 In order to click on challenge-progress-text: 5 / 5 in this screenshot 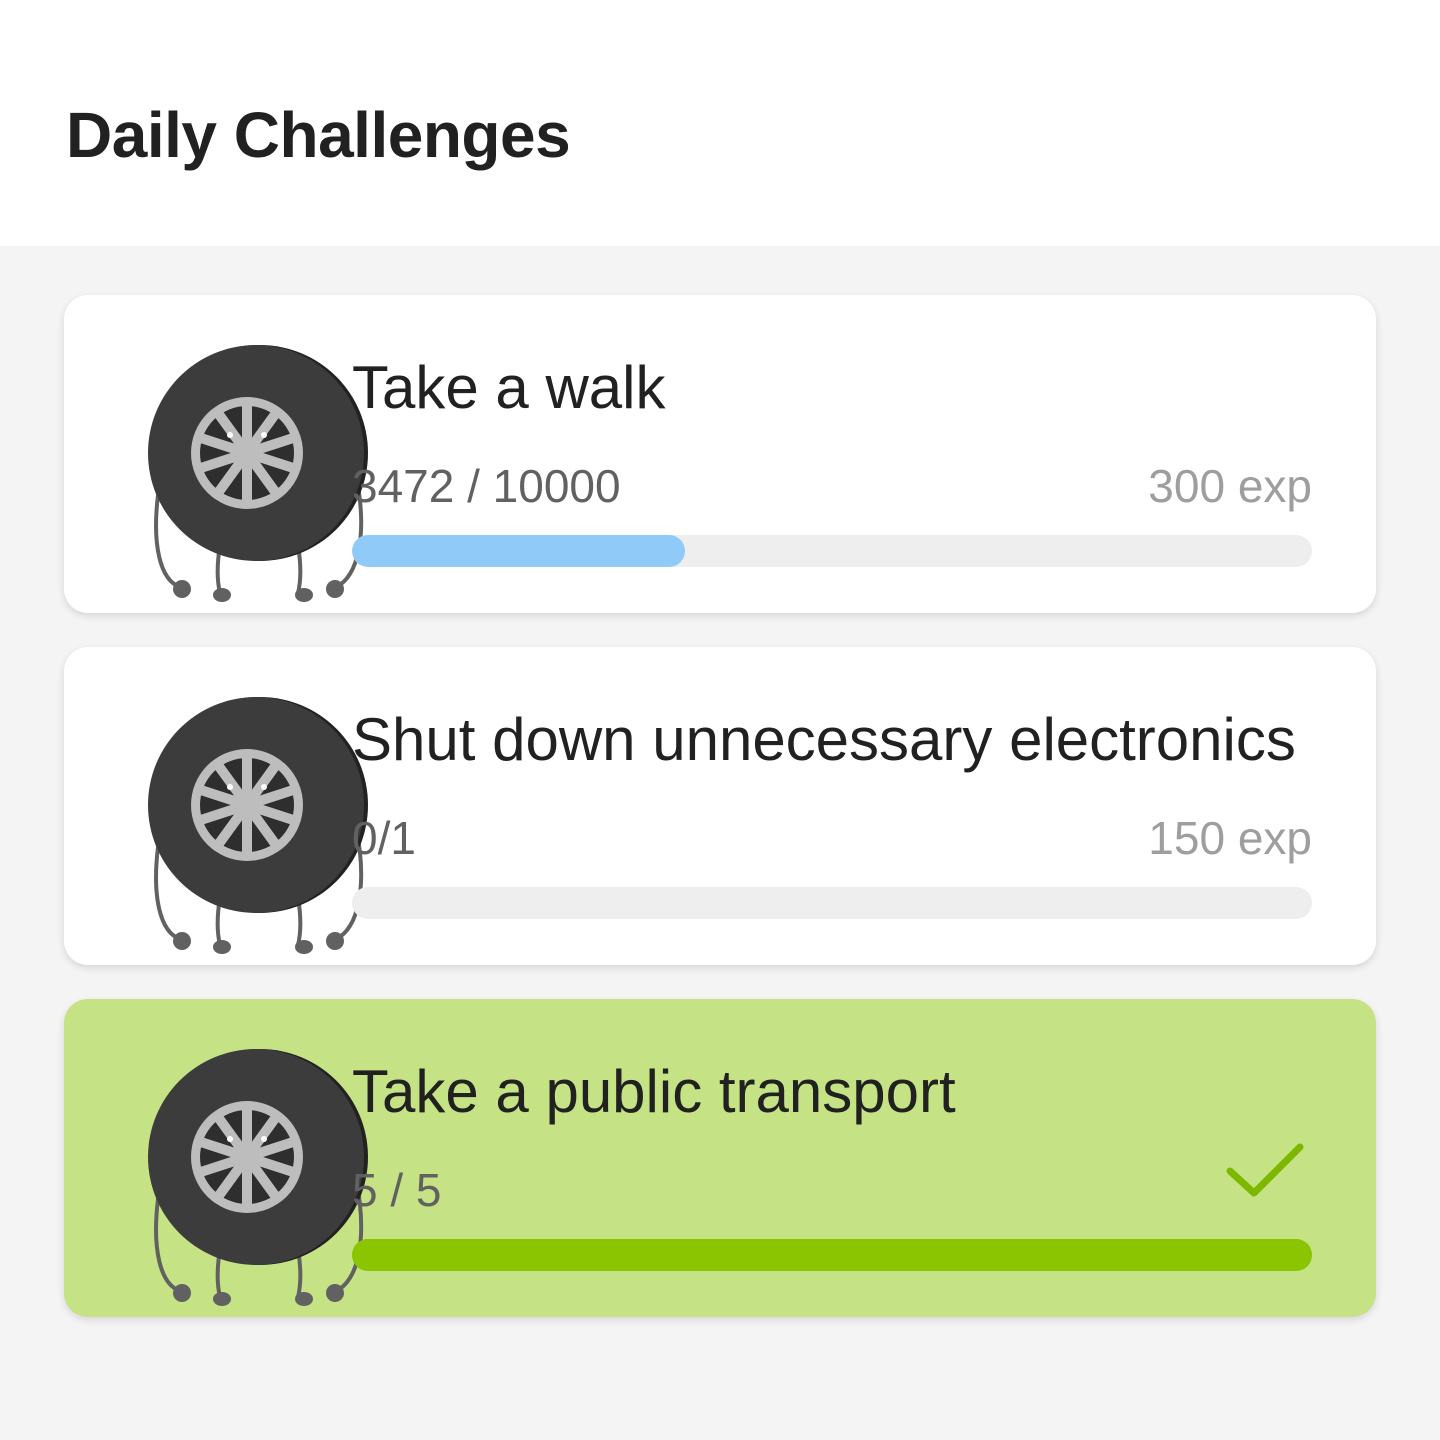, I will do `click(397, 1190)`.